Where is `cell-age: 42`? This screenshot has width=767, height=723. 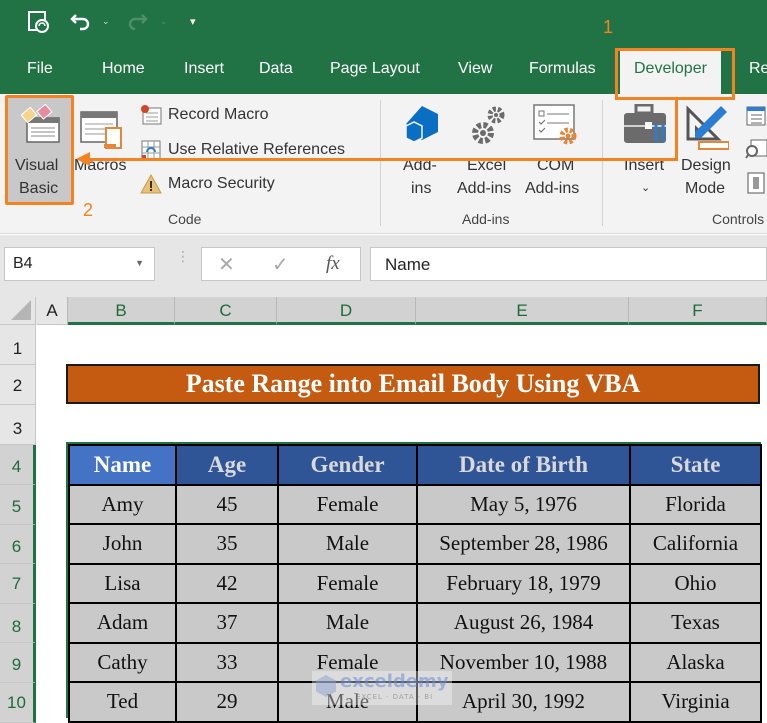
cell-age: 42 is located at coordinates (227, 583).